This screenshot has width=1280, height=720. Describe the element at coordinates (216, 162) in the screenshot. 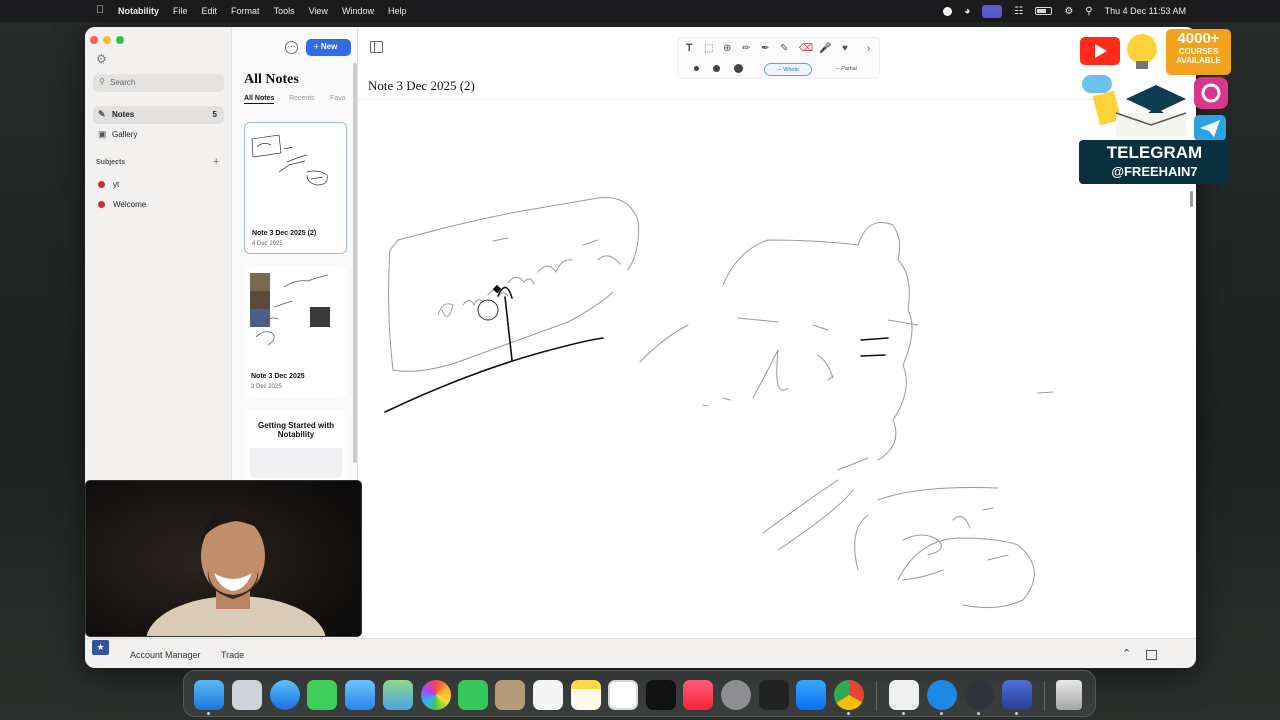

I see `add-subject-button: +` at that location.